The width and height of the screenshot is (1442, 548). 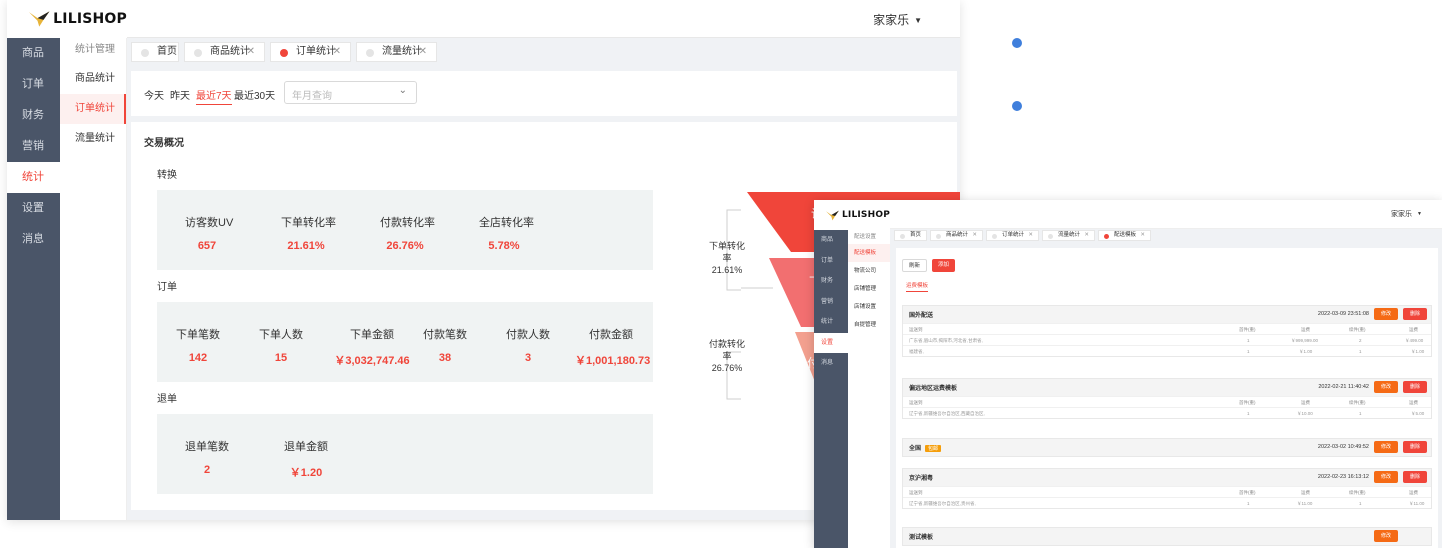 I want to click on stat-refund-count: 退单笔数 2, so click(x=207, y=457).